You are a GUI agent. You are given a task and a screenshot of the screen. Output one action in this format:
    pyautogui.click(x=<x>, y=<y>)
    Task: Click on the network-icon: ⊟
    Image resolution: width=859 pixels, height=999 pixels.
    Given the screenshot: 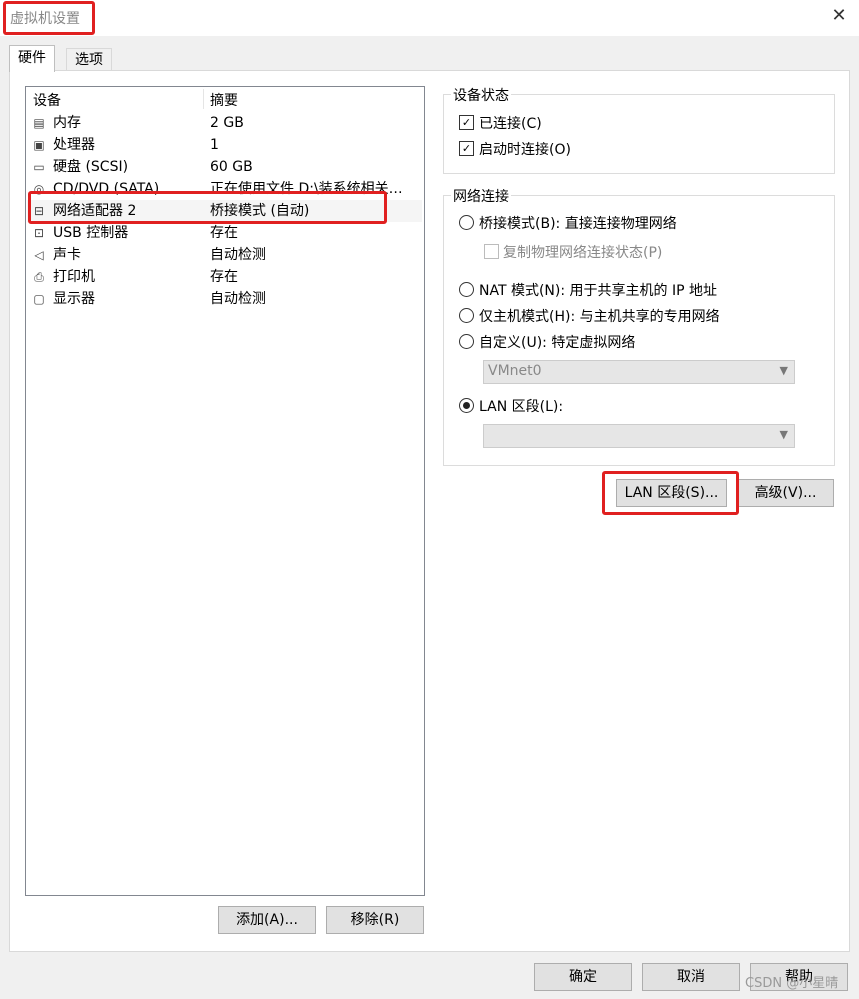 What is the action you would take?
    pyautogui.click(x=39, y=211)
    